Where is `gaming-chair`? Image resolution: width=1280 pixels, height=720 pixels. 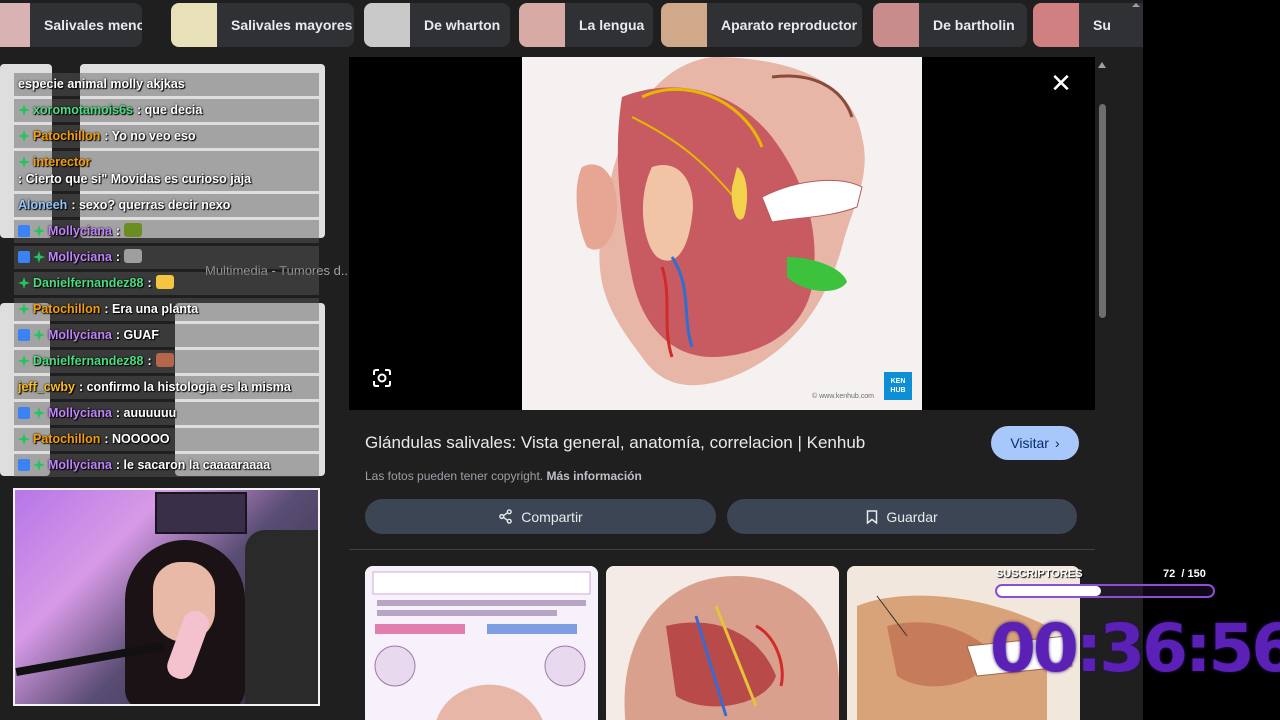
gaming-chair is located at coordinates (281, 617).